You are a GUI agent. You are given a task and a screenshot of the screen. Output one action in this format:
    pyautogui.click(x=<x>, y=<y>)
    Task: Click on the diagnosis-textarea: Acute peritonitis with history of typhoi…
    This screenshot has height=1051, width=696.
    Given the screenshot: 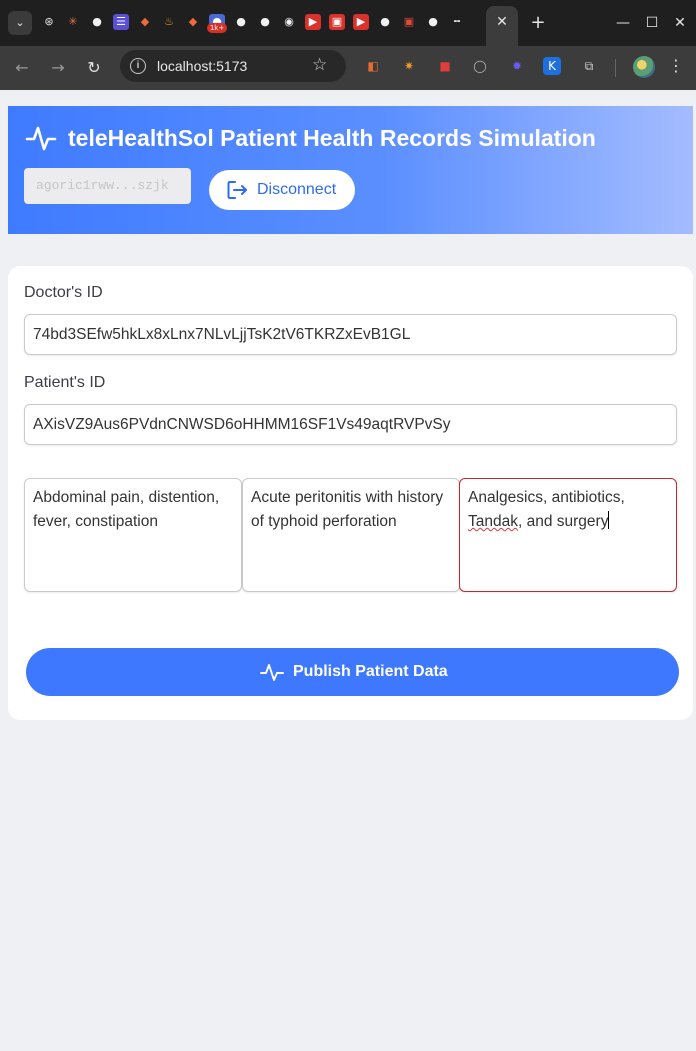 What is the action you would take?
    pyautogui.click(x=351, y=535)
    